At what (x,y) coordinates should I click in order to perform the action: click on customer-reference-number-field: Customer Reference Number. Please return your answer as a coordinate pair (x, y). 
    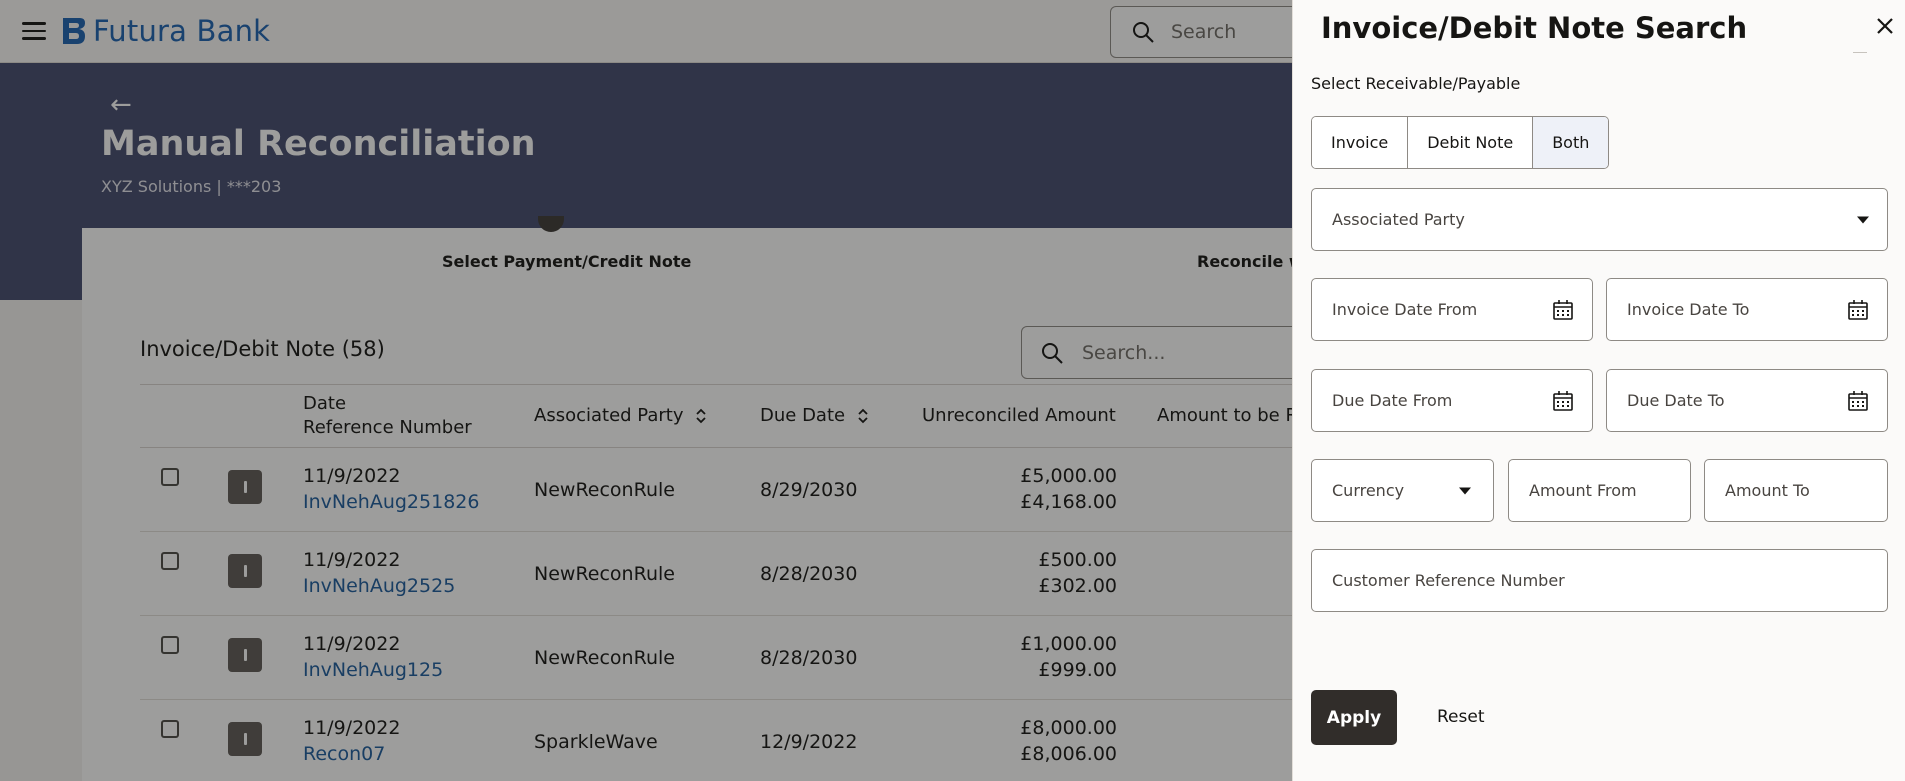
    Looking at the image, I should click on (1599, 580).